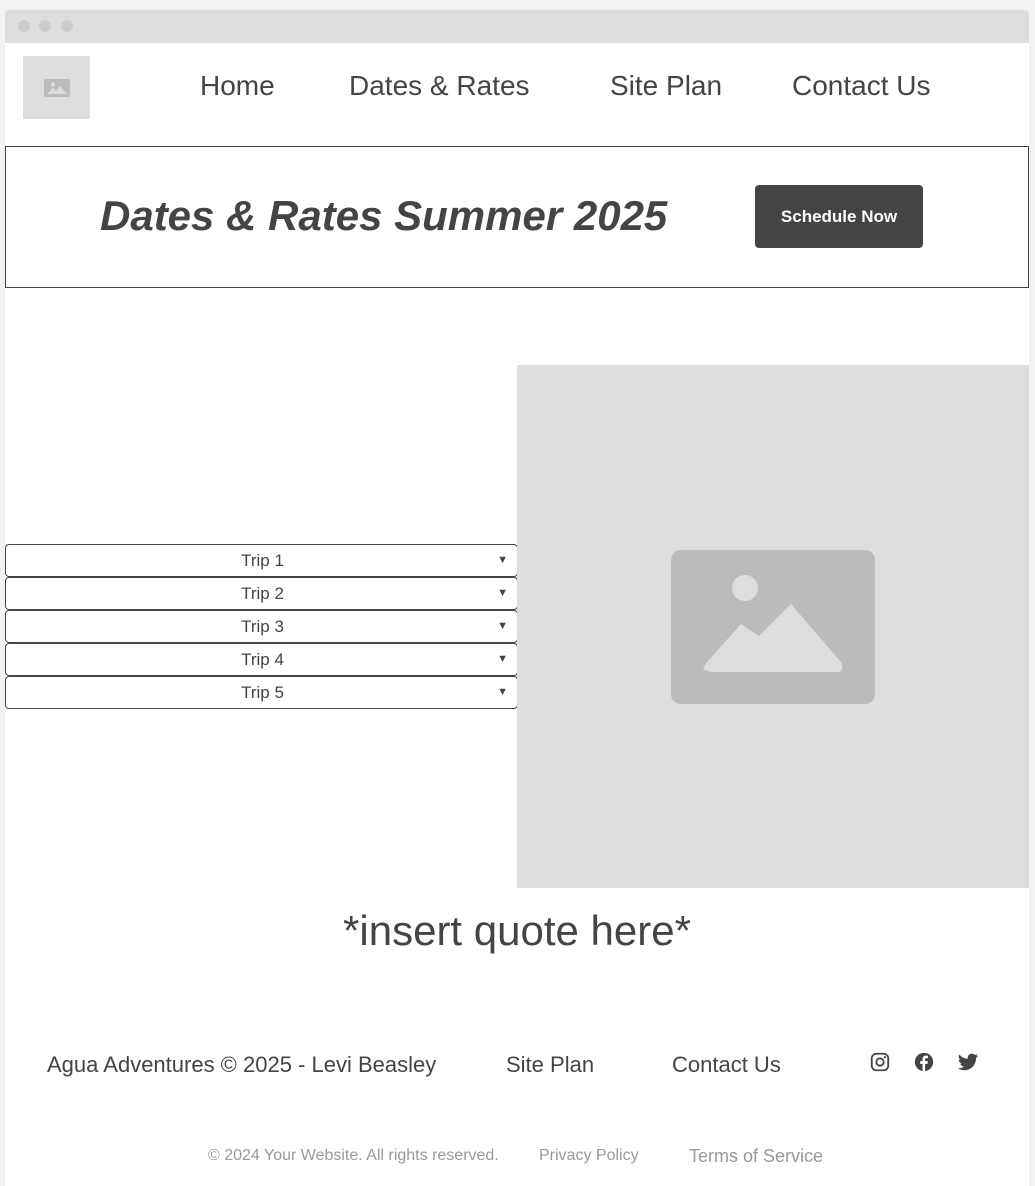 Image resolution: width=1035 pixels, height=1186 pixels. What do you see at coordinates (861, 86) in the screenshot?
I see `nav-contact-us: Contact Us` at bounding box center [861, 86].